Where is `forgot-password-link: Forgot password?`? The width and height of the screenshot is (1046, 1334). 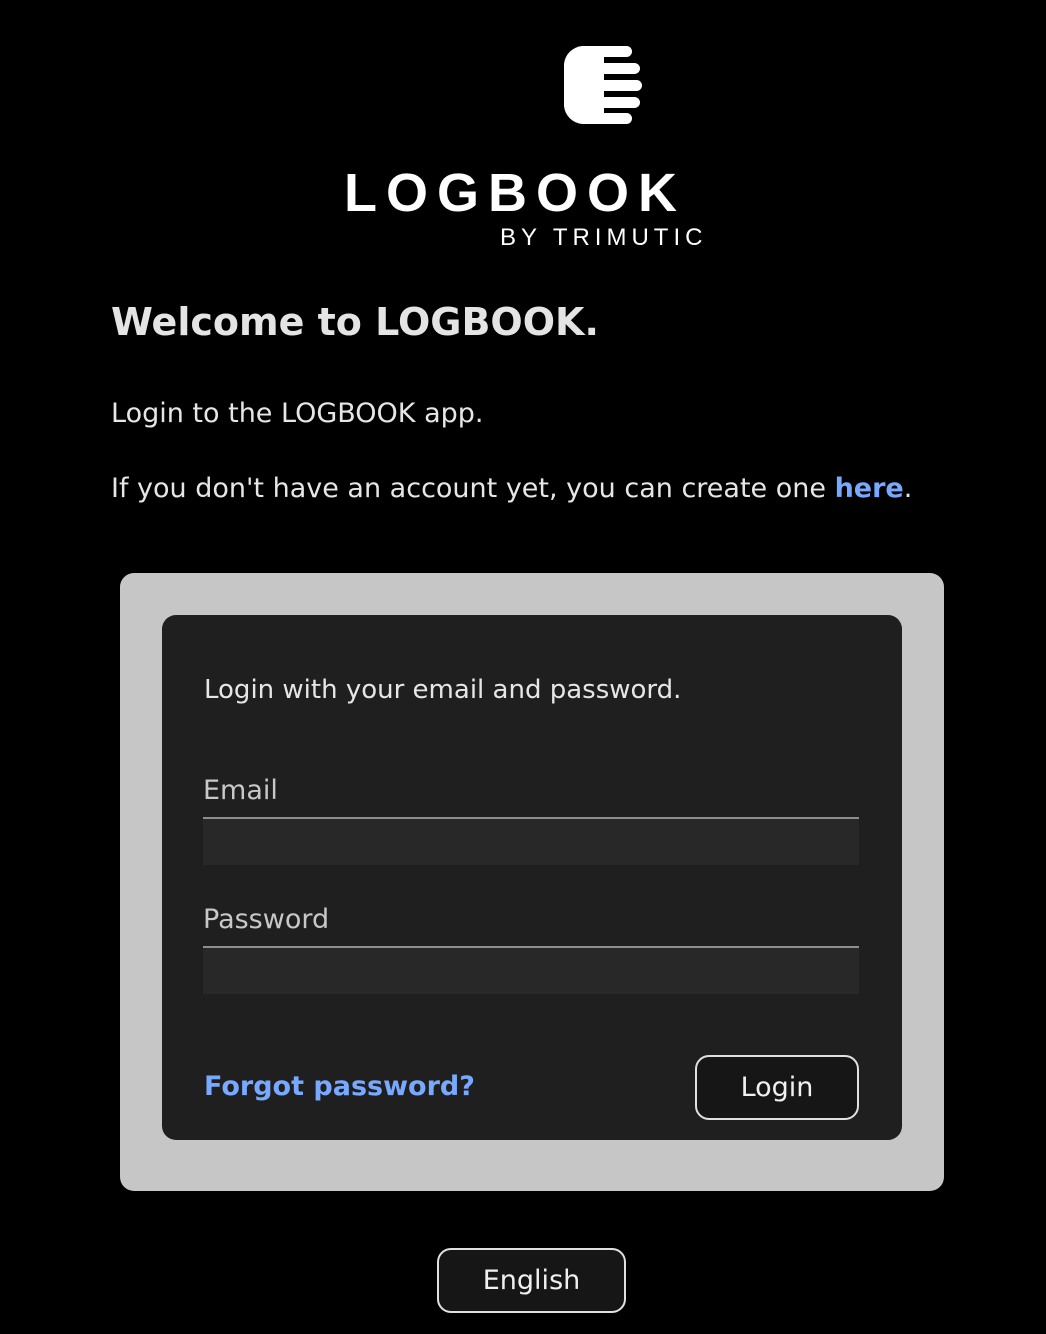 forgot-password-link: Forgot password? is located at coordinates (339, 1086).